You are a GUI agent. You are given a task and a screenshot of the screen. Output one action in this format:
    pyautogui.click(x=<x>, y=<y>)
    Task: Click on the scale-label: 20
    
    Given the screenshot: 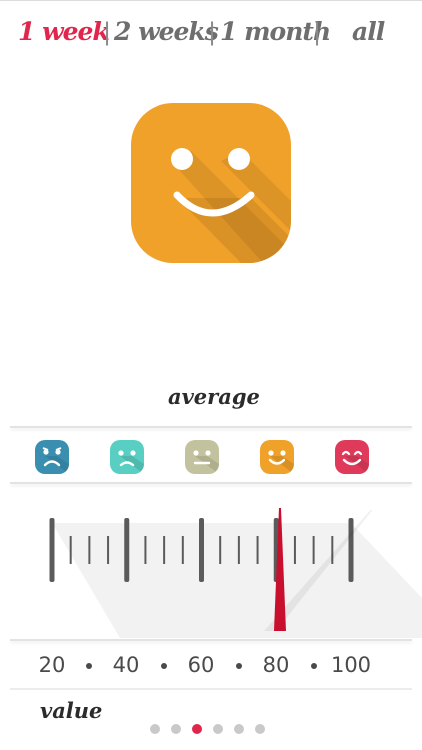 What is the action you would take?
    pyautogui.click(x=52, y=665)
    